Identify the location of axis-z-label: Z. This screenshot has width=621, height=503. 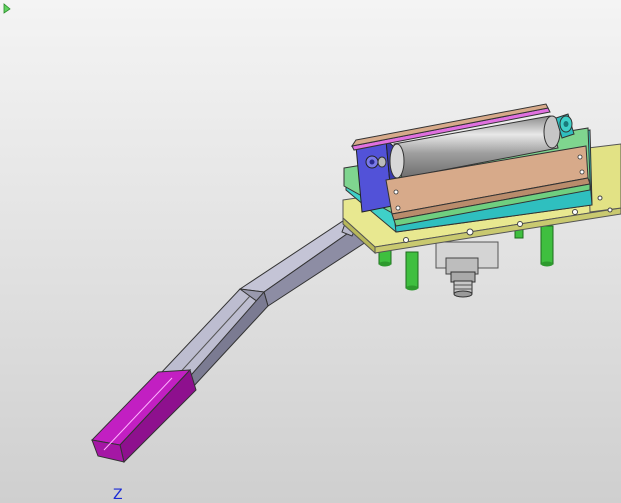
(118, 495).